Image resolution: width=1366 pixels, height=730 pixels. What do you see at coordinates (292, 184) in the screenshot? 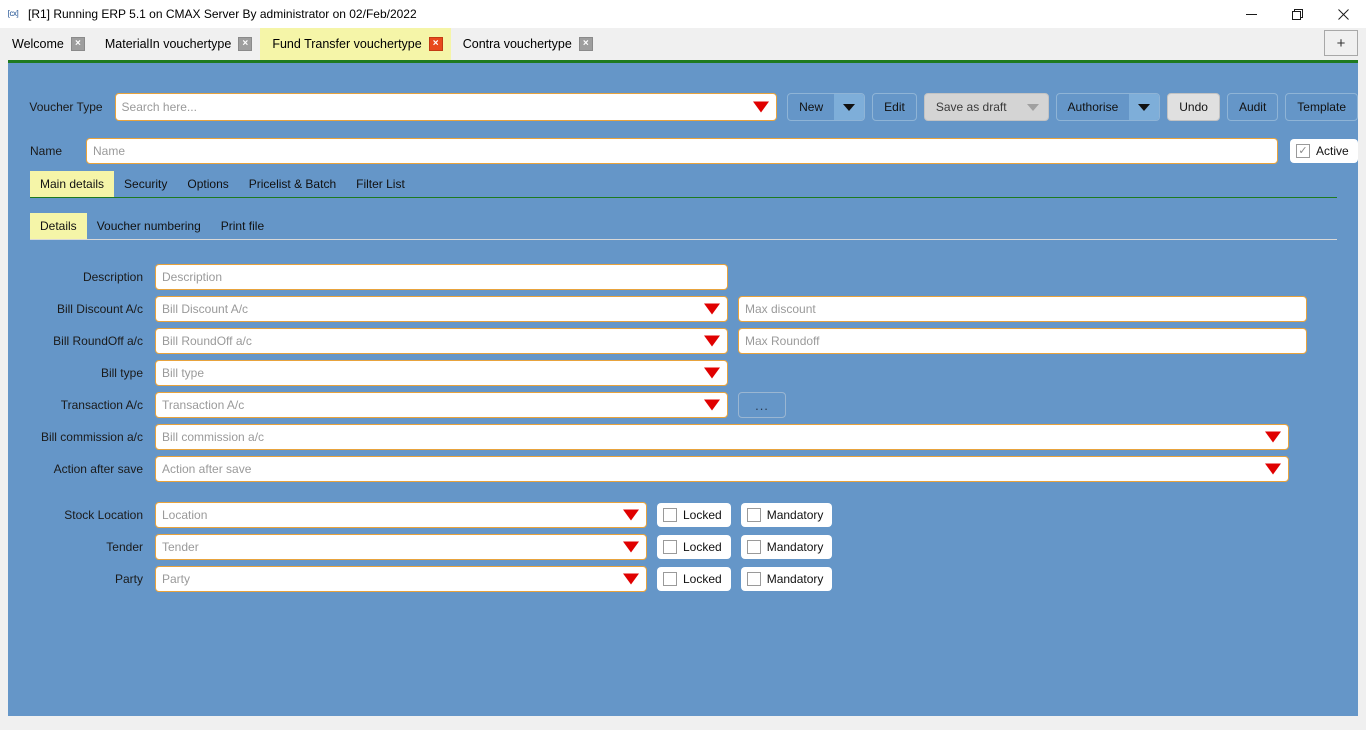
I see `tab-pricelist-batch: Pricelist & Batch` at bounding box center [292, 184].